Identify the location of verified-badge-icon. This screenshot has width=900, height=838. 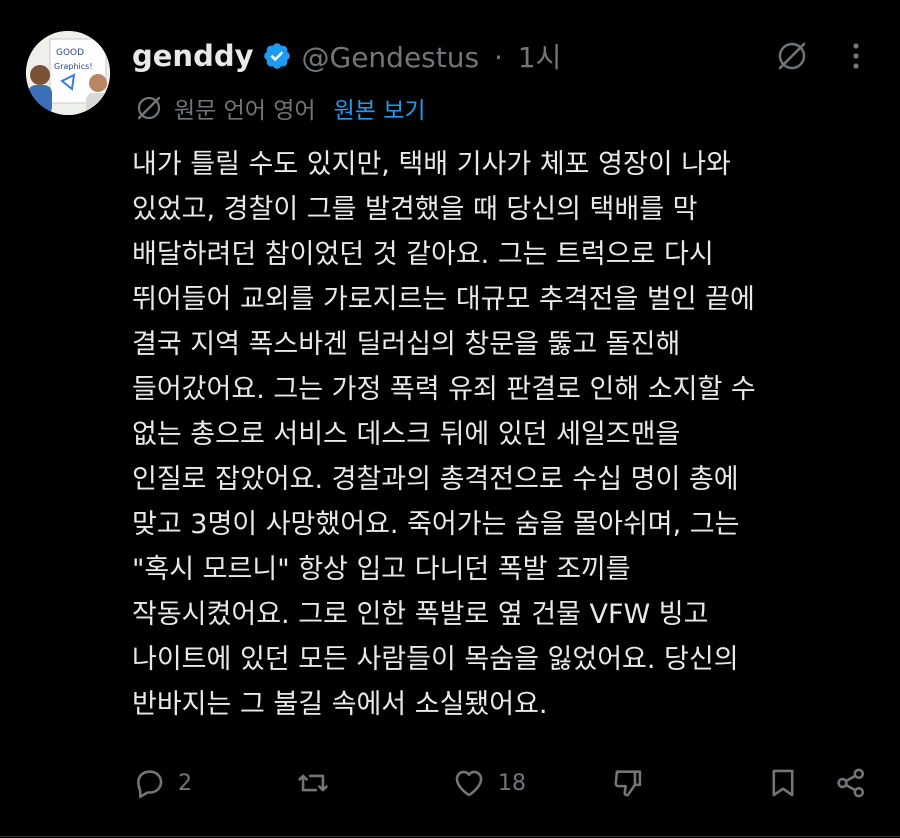
(277, 56).